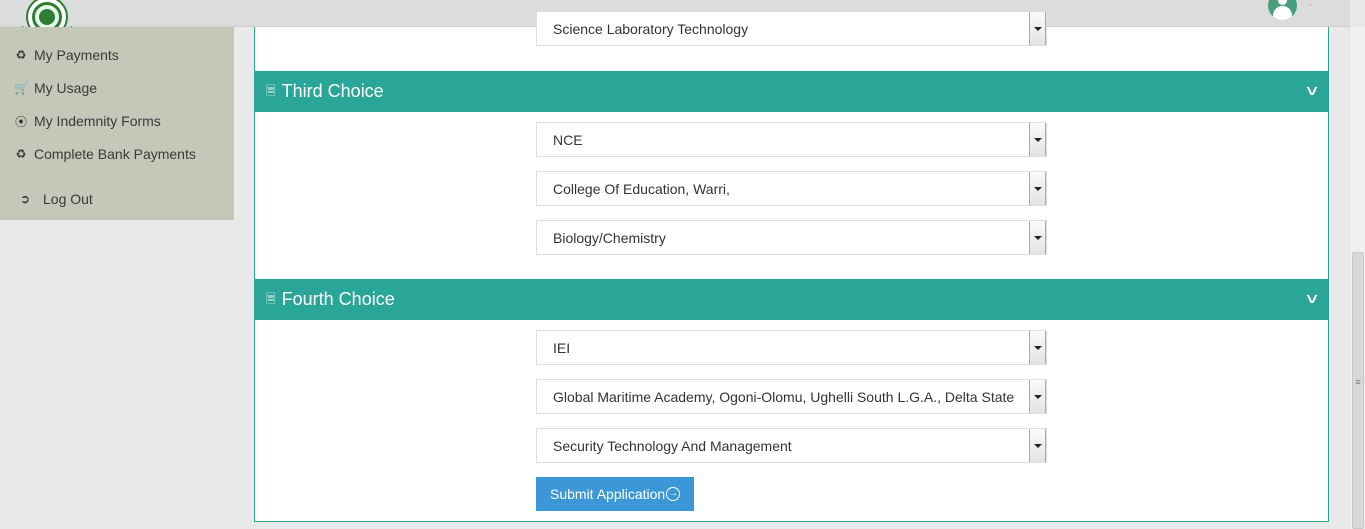 The image size is (1365, 529). I want to click on sidebar-item-label: Log Out, so click(68, 199).